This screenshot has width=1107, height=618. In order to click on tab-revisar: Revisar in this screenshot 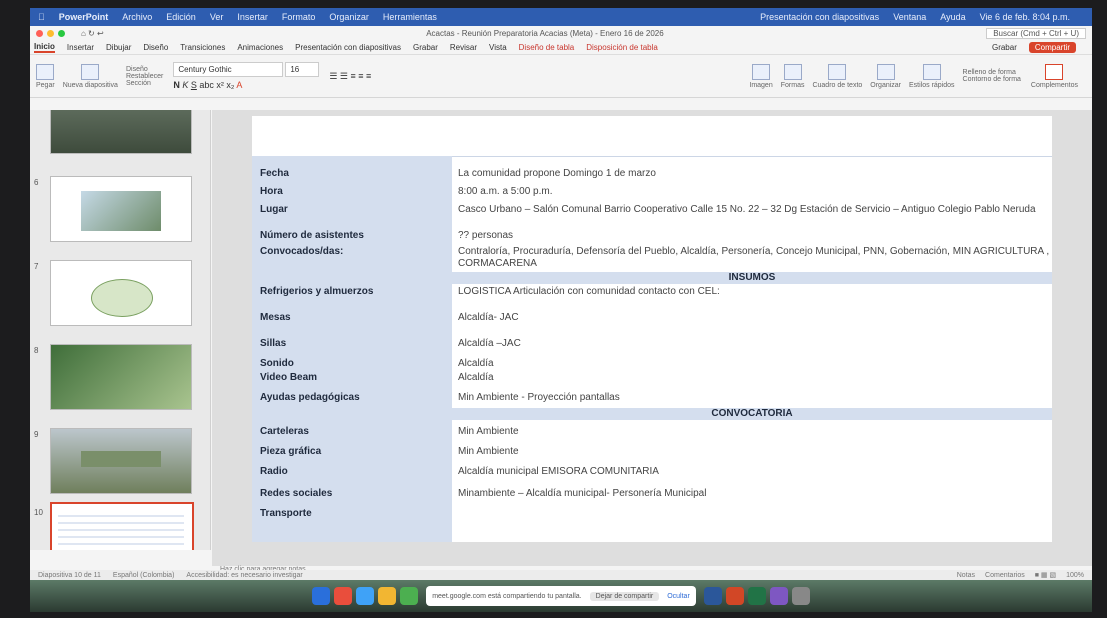, I will do `click(463, 47)`.